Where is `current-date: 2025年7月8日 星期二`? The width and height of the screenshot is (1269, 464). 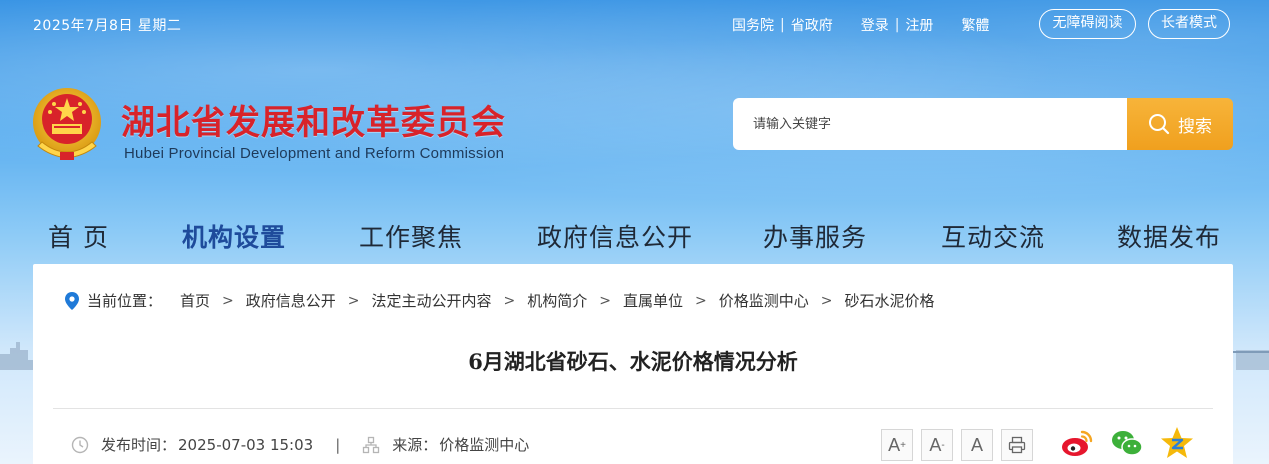
current-date: 2025年7月8日 星期二 is located at coordinates (107, 26).